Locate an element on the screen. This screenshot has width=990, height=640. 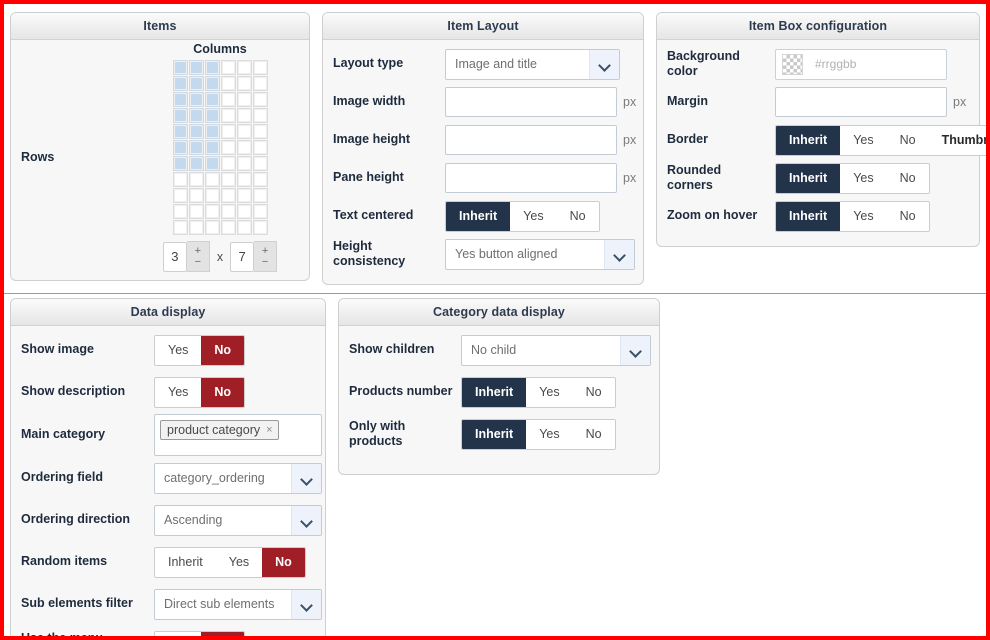
show-description-toggle: Yes No is located at coordinates (200, 392).